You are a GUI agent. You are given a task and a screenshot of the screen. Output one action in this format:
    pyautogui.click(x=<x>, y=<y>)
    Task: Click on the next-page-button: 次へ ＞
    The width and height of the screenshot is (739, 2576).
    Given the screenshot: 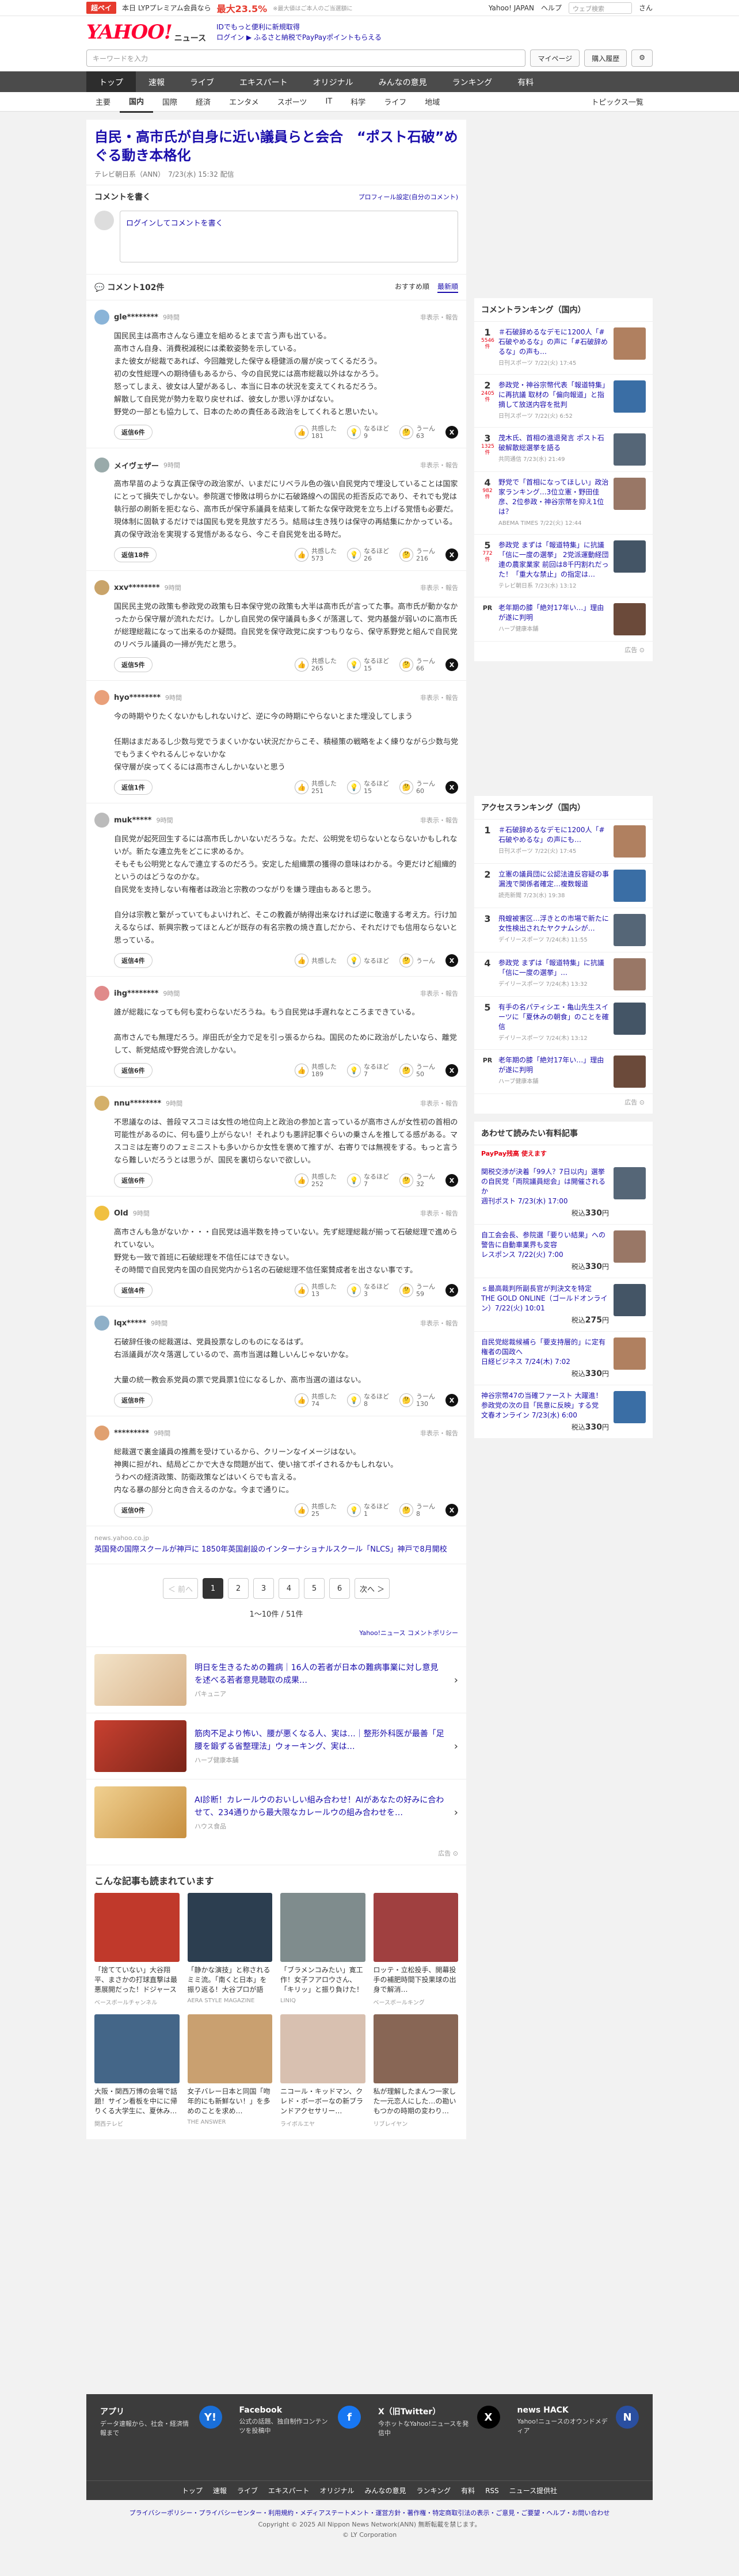 What is the action you would take?
    pyautogui.click(x=372, y=1588)
    